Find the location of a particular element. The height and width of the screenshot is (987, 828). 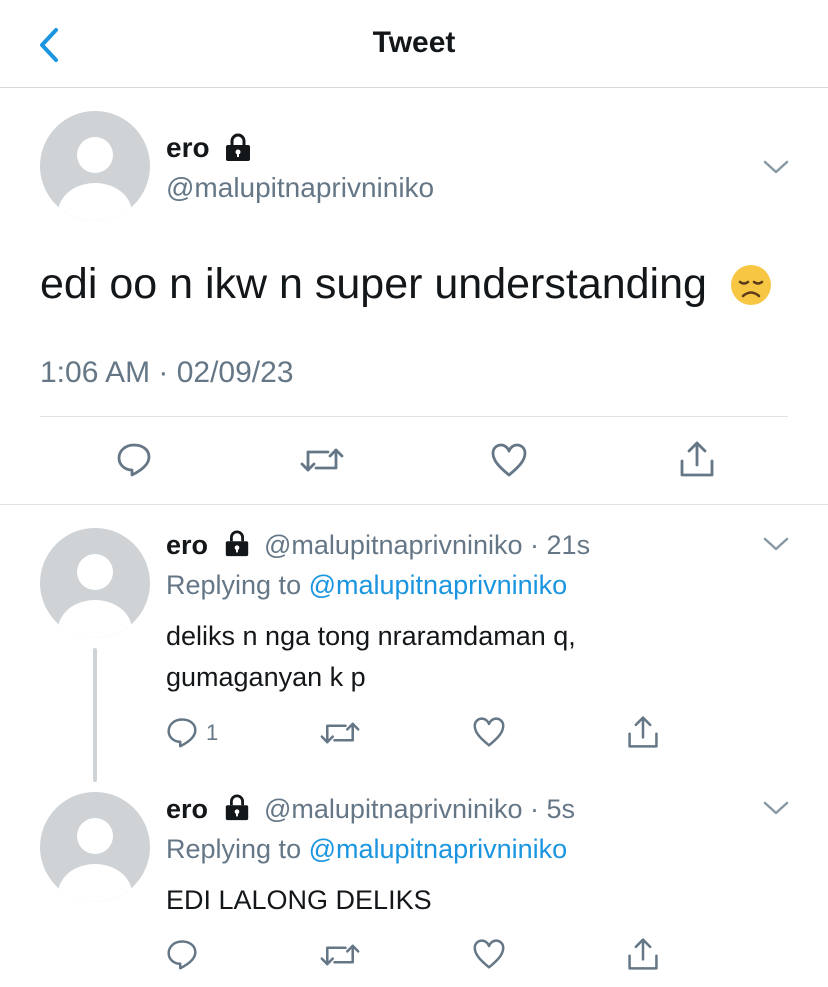

reply-time: · 5s is located at coordinates (552, 809).